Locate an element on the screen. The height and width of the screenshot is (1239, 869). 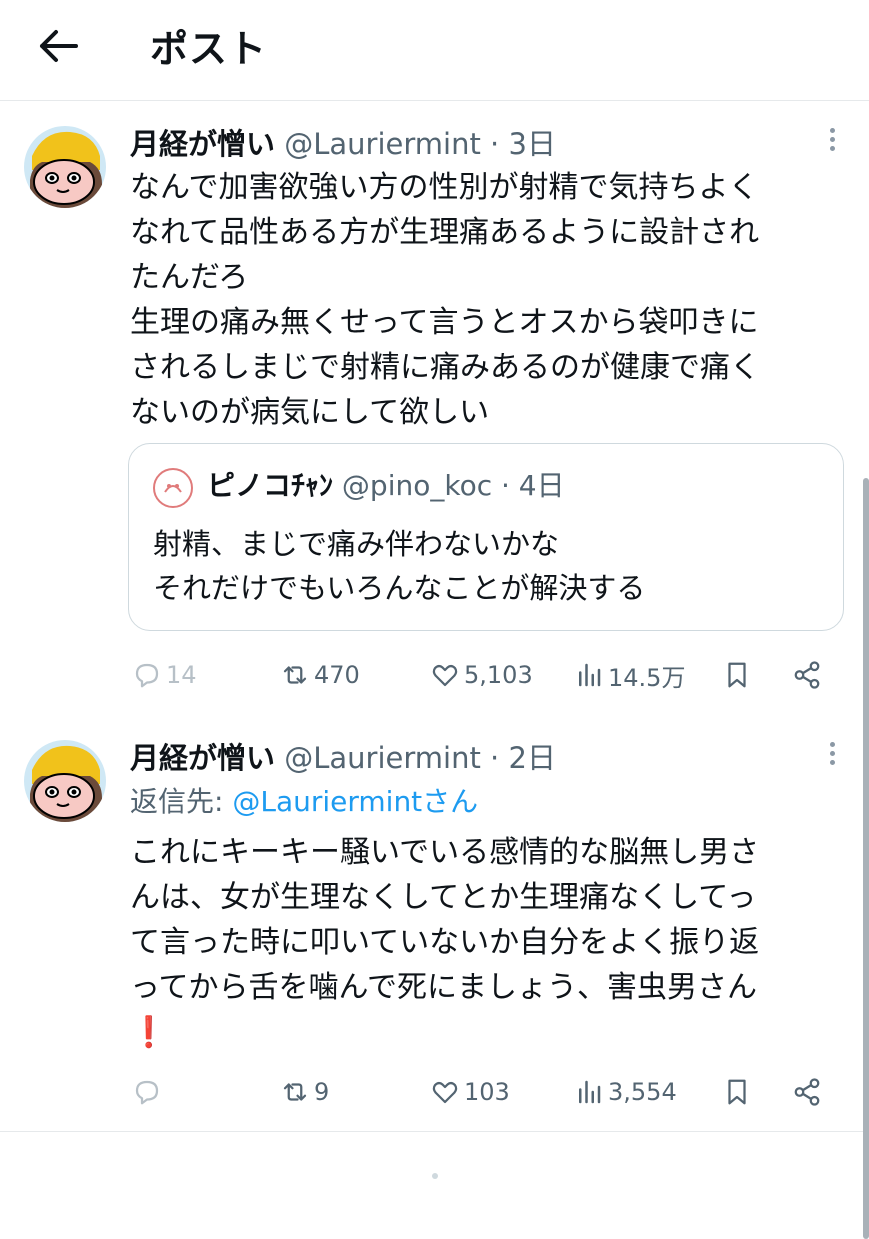
author-line: 月経が憎い @Lauriermint · 3日 is located at coordinates (343, 144).